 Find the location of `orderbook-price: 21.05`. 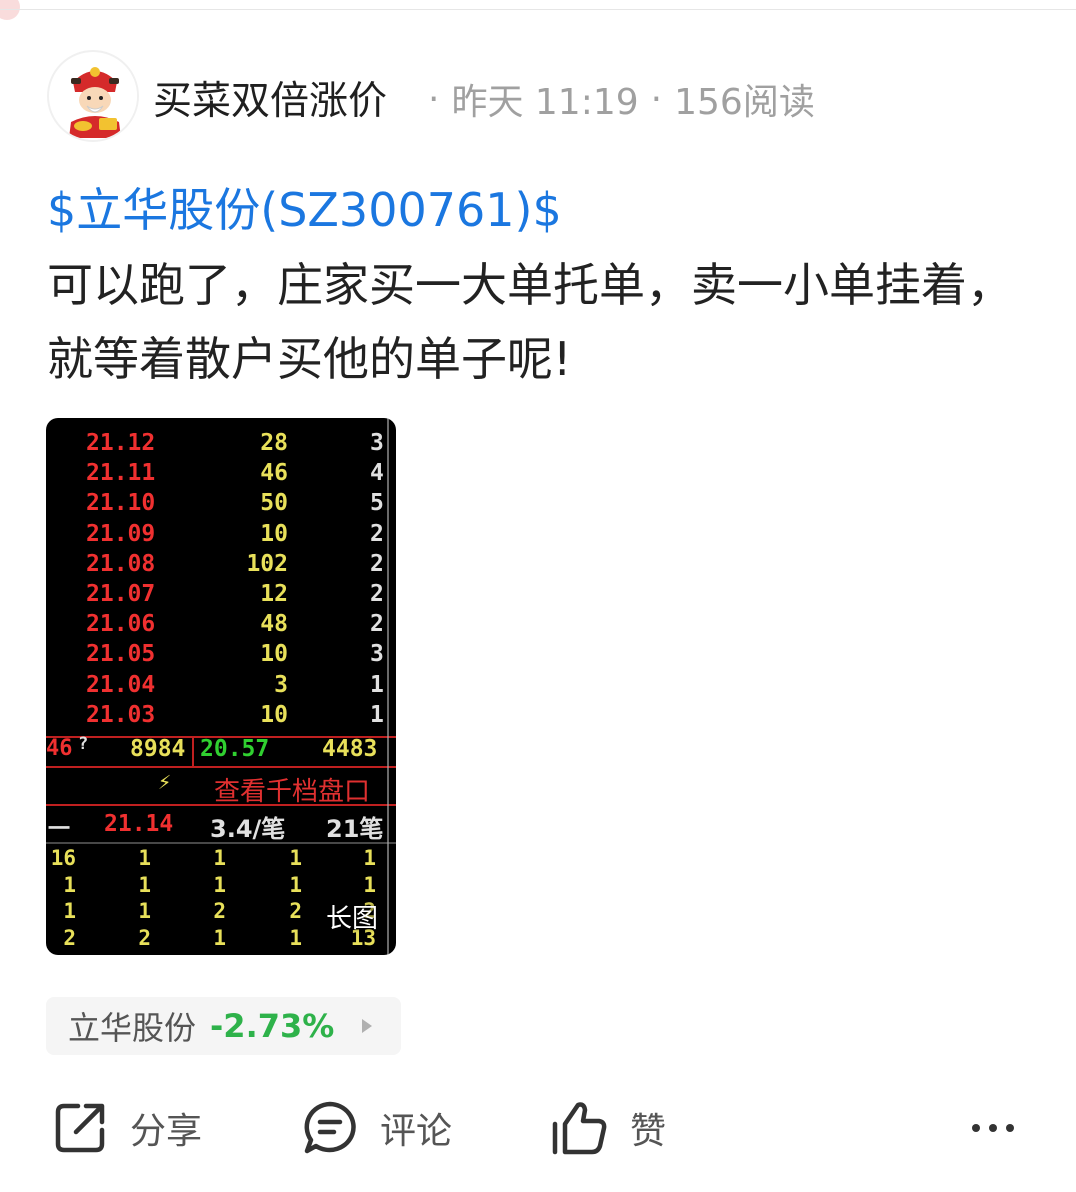

orderbook-price: 21.05 is located at coordinates (121, 654).